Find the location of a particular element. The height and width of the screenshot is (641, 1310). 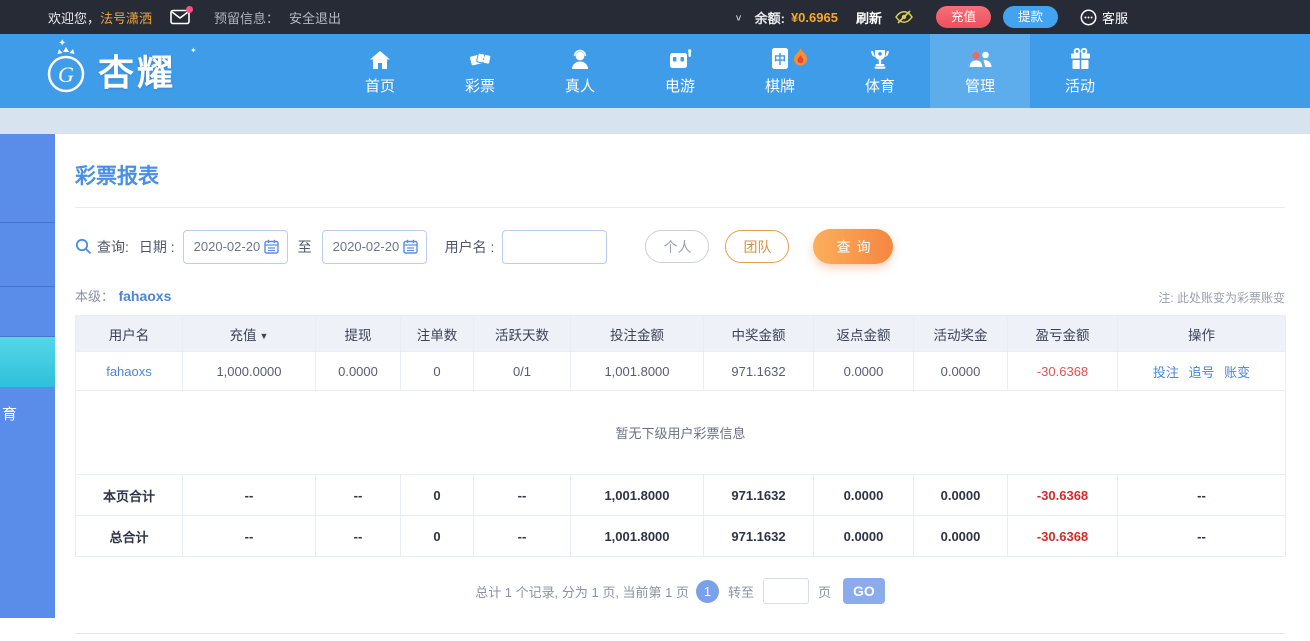

total-cell: 1,001.8000 is located at coordinates (637, 536).